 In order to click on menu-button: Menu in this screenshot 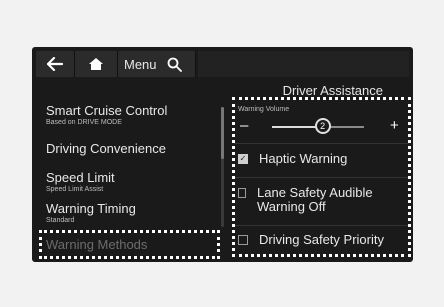, I will do `click(157, 64)`.